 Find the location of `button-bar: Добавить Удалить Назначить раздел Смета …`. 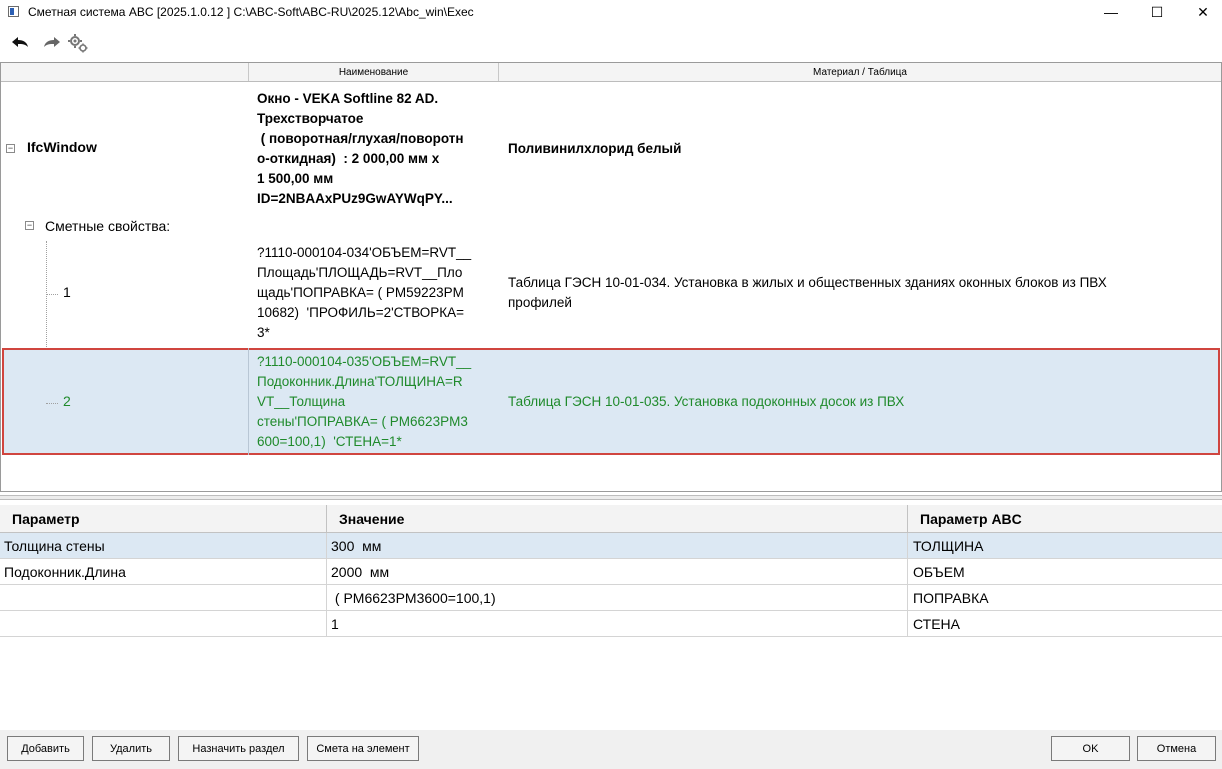

button-bar: Добавить Удалить Назначить раздел Смета … is located at coordinates (611, 749).